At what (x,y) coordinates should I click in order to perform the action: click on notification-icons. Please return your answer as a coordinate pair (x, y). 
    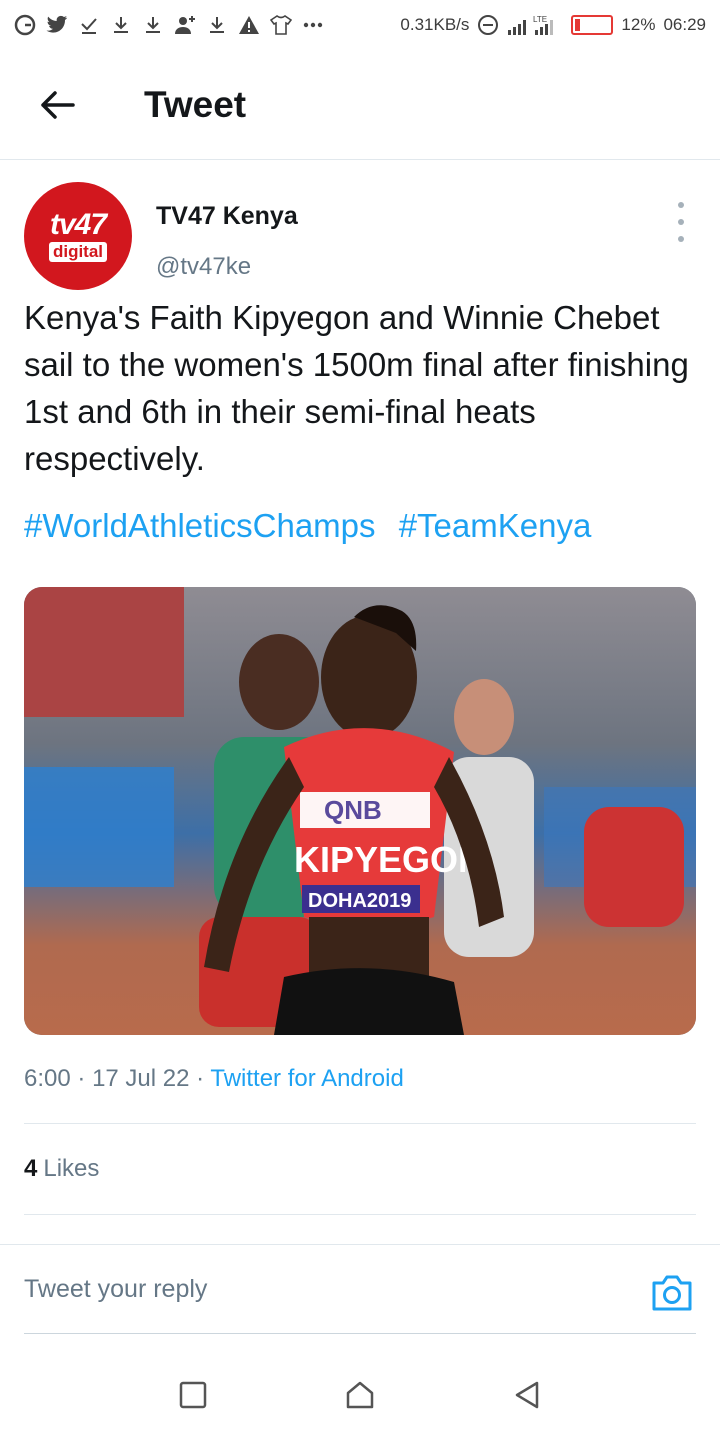
    Looking at the image, I should click on (169, 25).